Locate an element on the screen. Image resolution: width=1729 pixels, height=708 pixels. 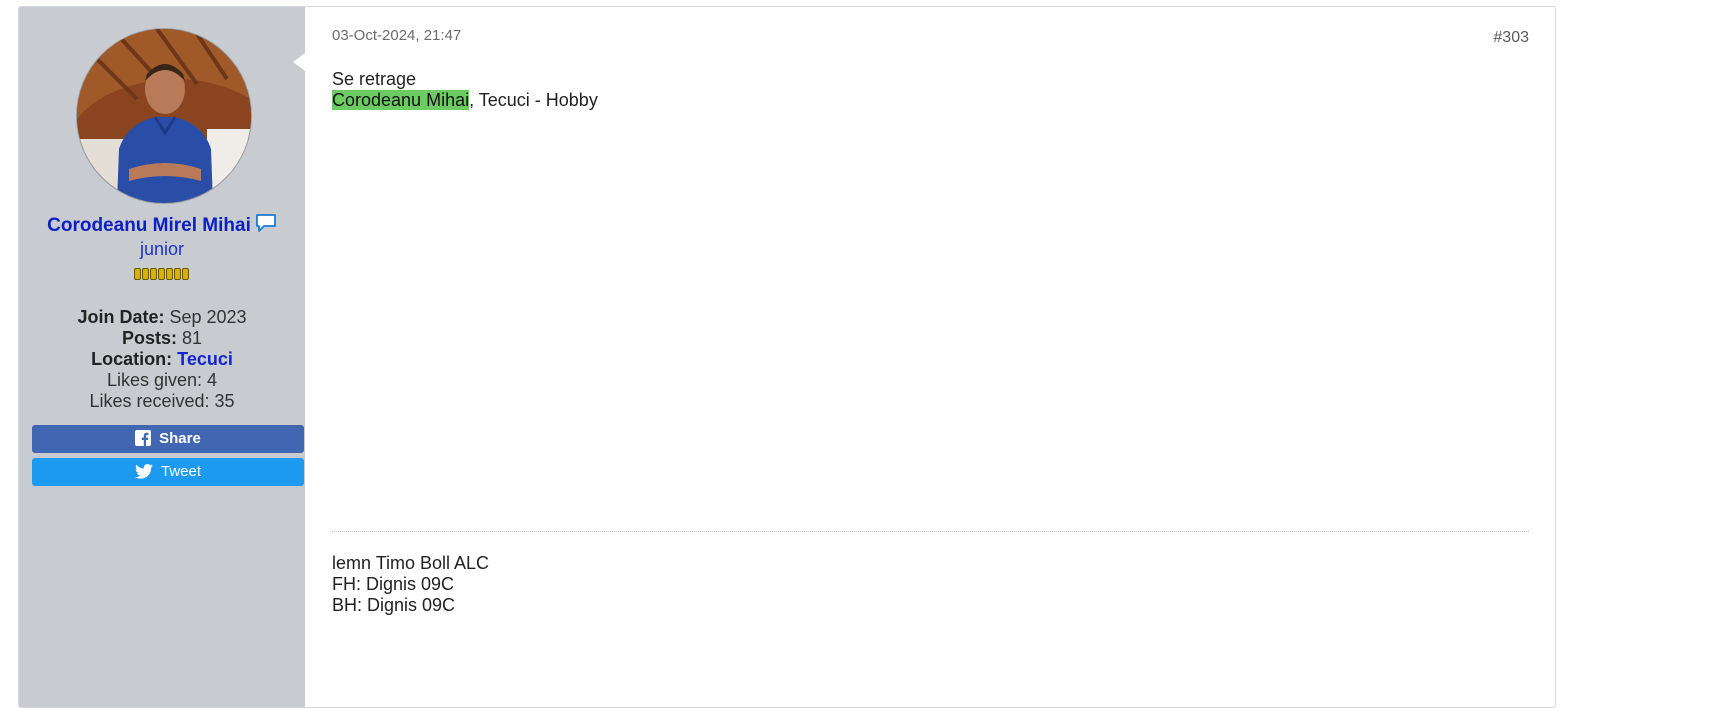
share-button: Share is located at coordinates (168, 439).